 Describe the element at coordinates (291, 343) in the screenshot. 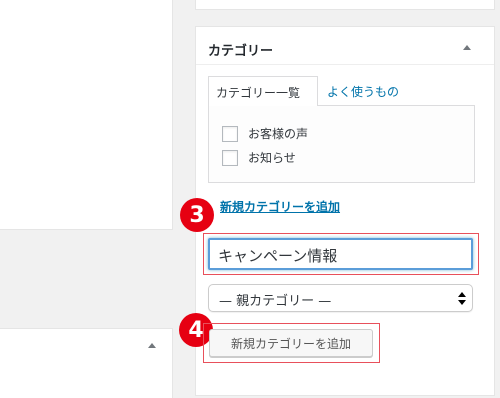

I see `add-new-category-button: 新規カテゴリーを追加` at that location.